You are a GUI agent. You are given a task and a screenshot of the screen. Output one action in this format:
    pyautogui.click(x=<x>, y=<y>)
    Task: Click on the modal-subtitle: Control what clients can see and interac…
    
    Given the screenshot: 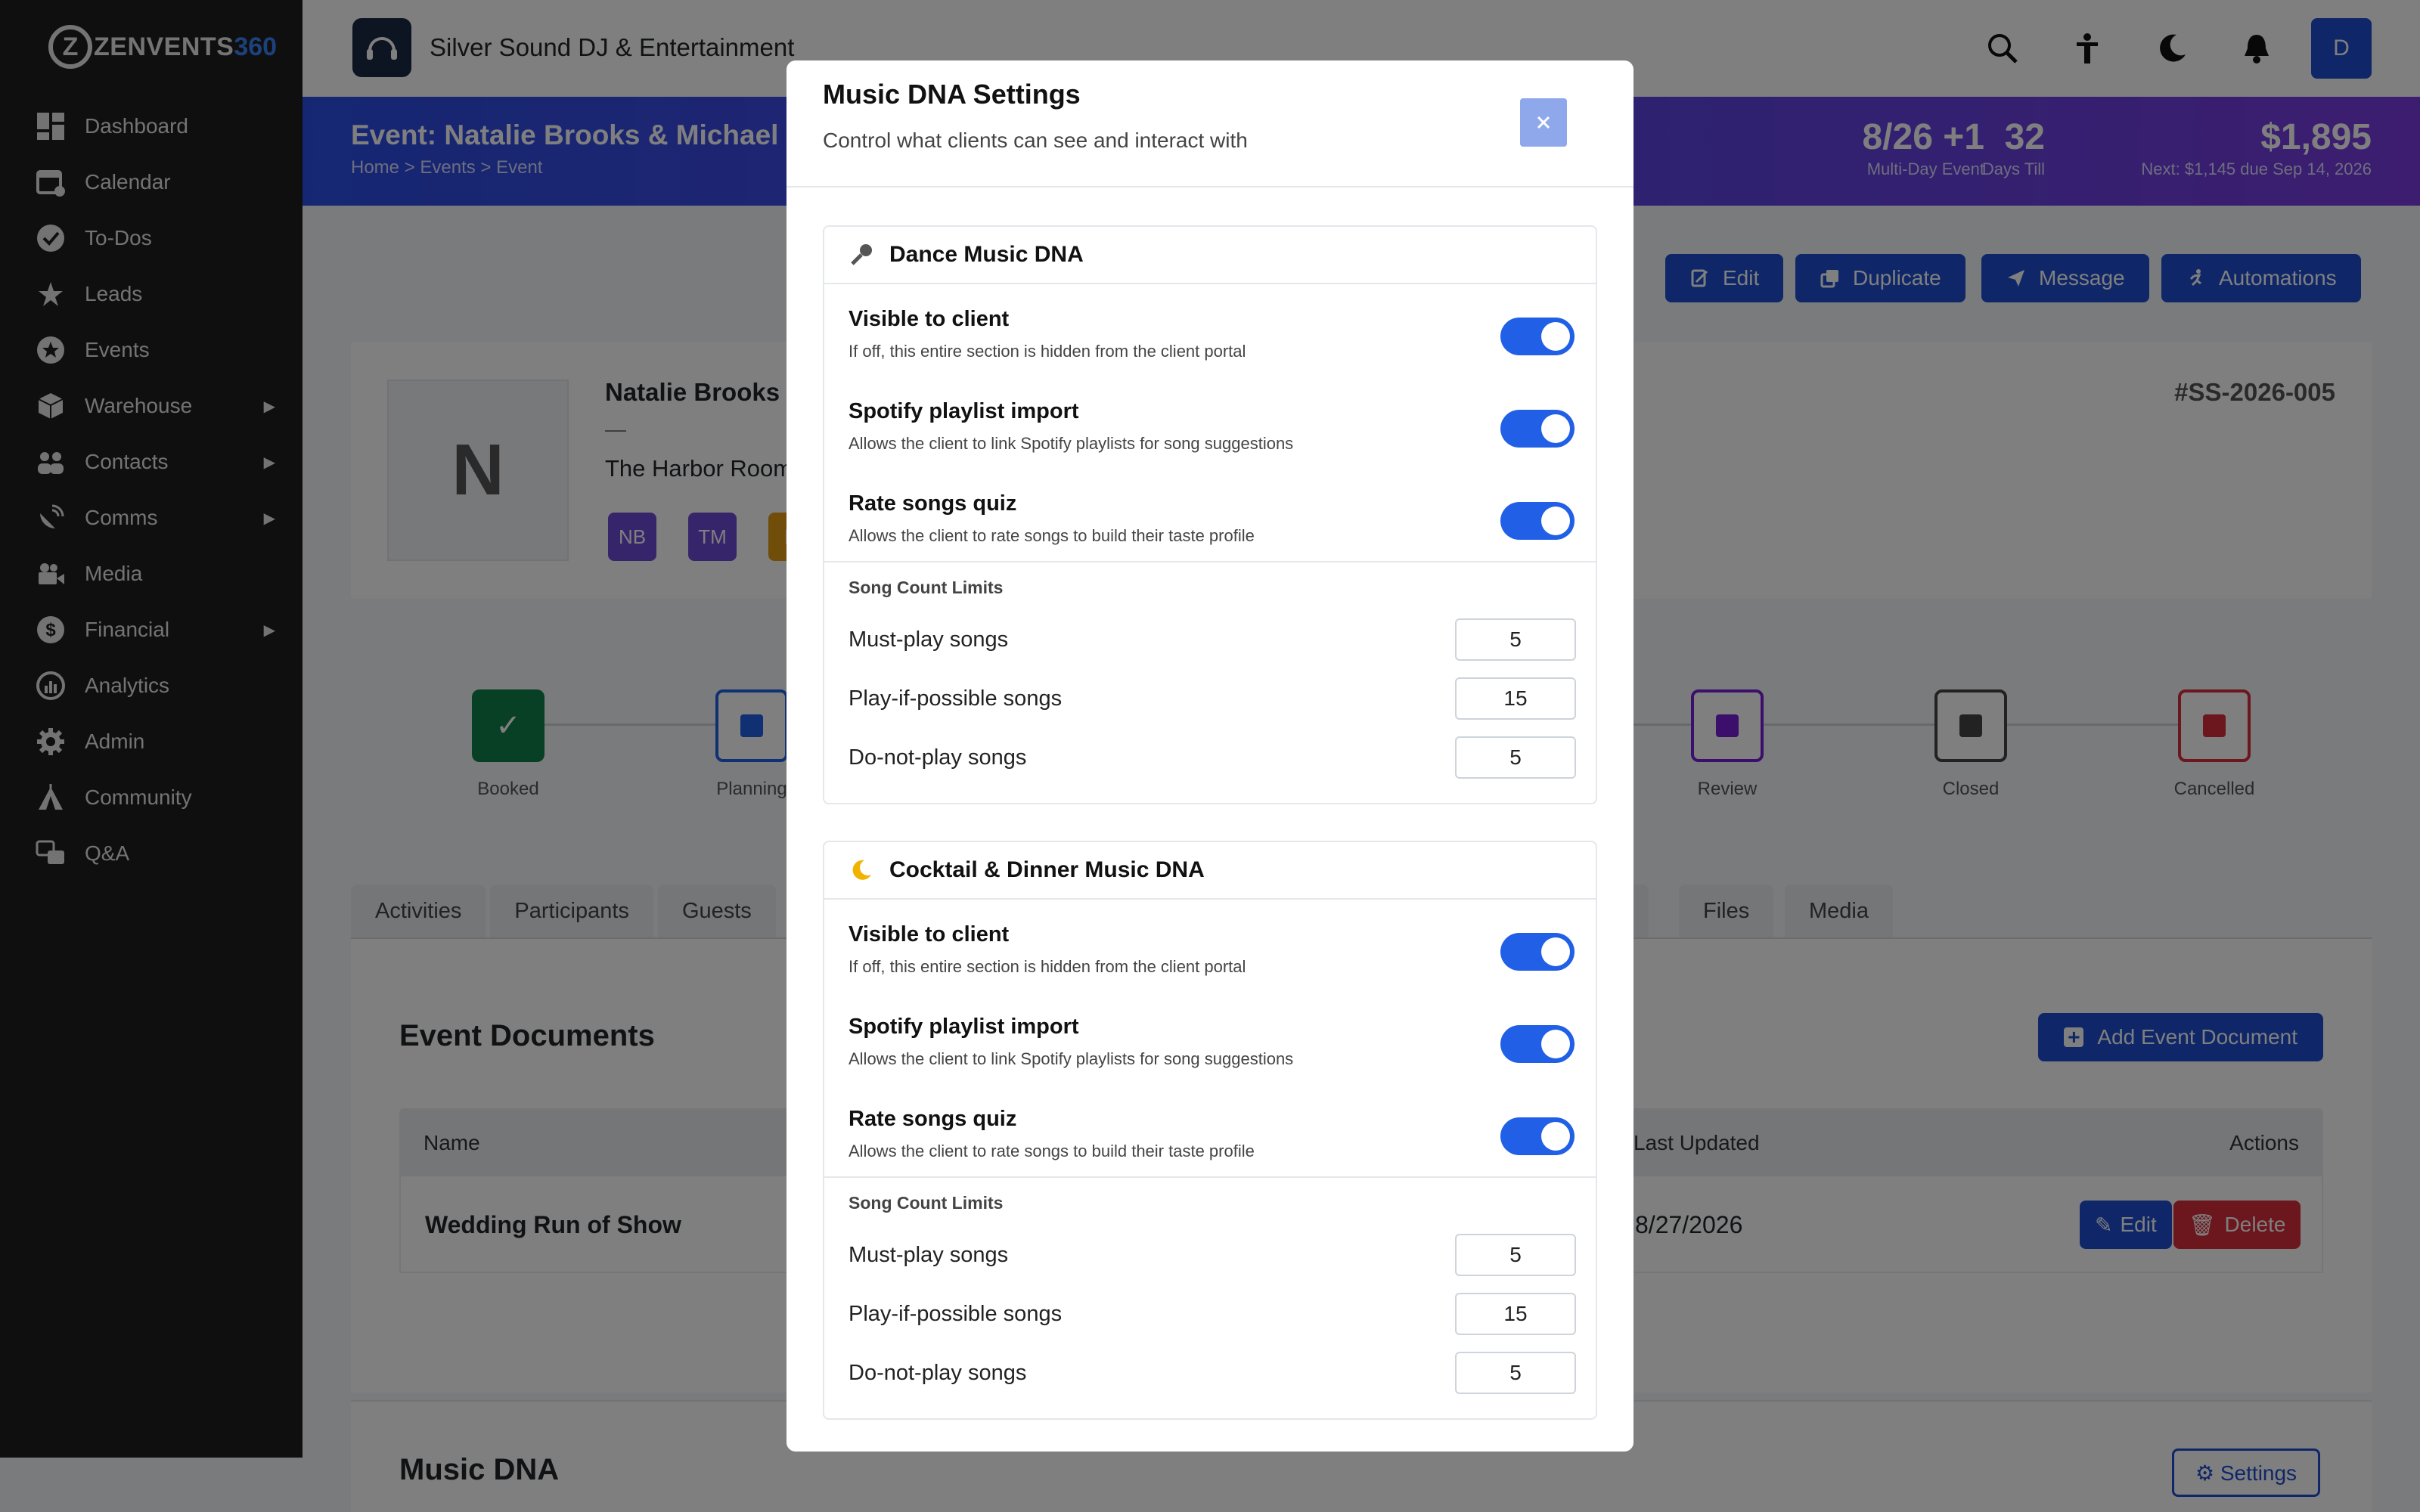 What is the action you would take?
    pyautogui.click(x=1035, y=140)
    